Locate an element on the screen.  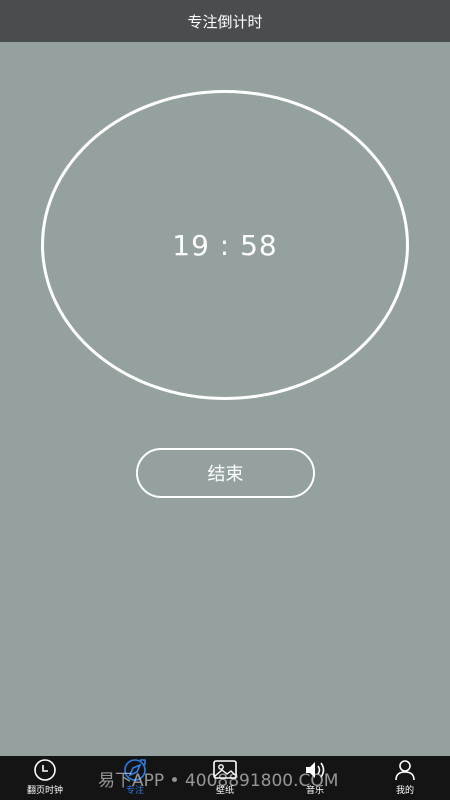
tab-focus: 专注 is located at coordinates (135, 778).